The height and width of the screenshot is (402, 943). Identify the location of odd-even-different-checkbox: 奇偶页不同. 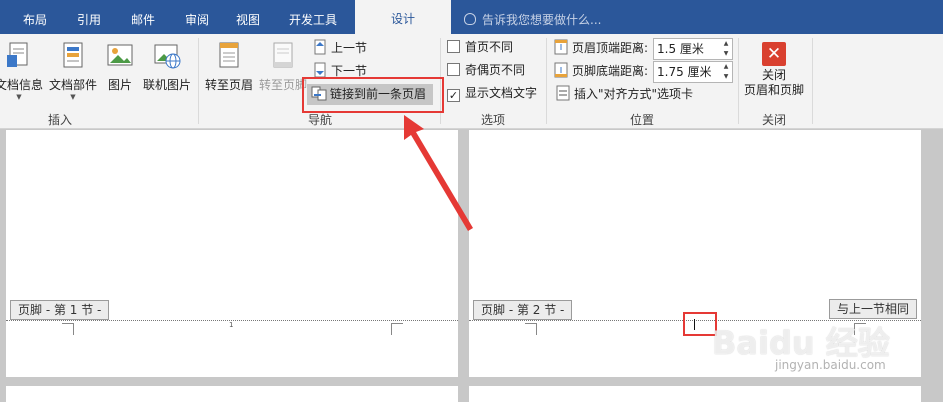
(486, 70).